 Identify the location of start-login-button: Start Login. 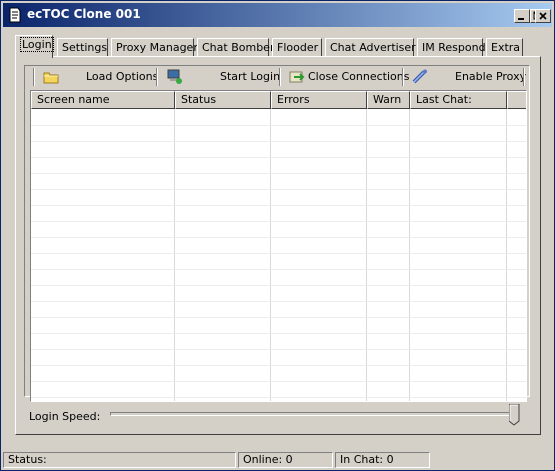
(223, 77).